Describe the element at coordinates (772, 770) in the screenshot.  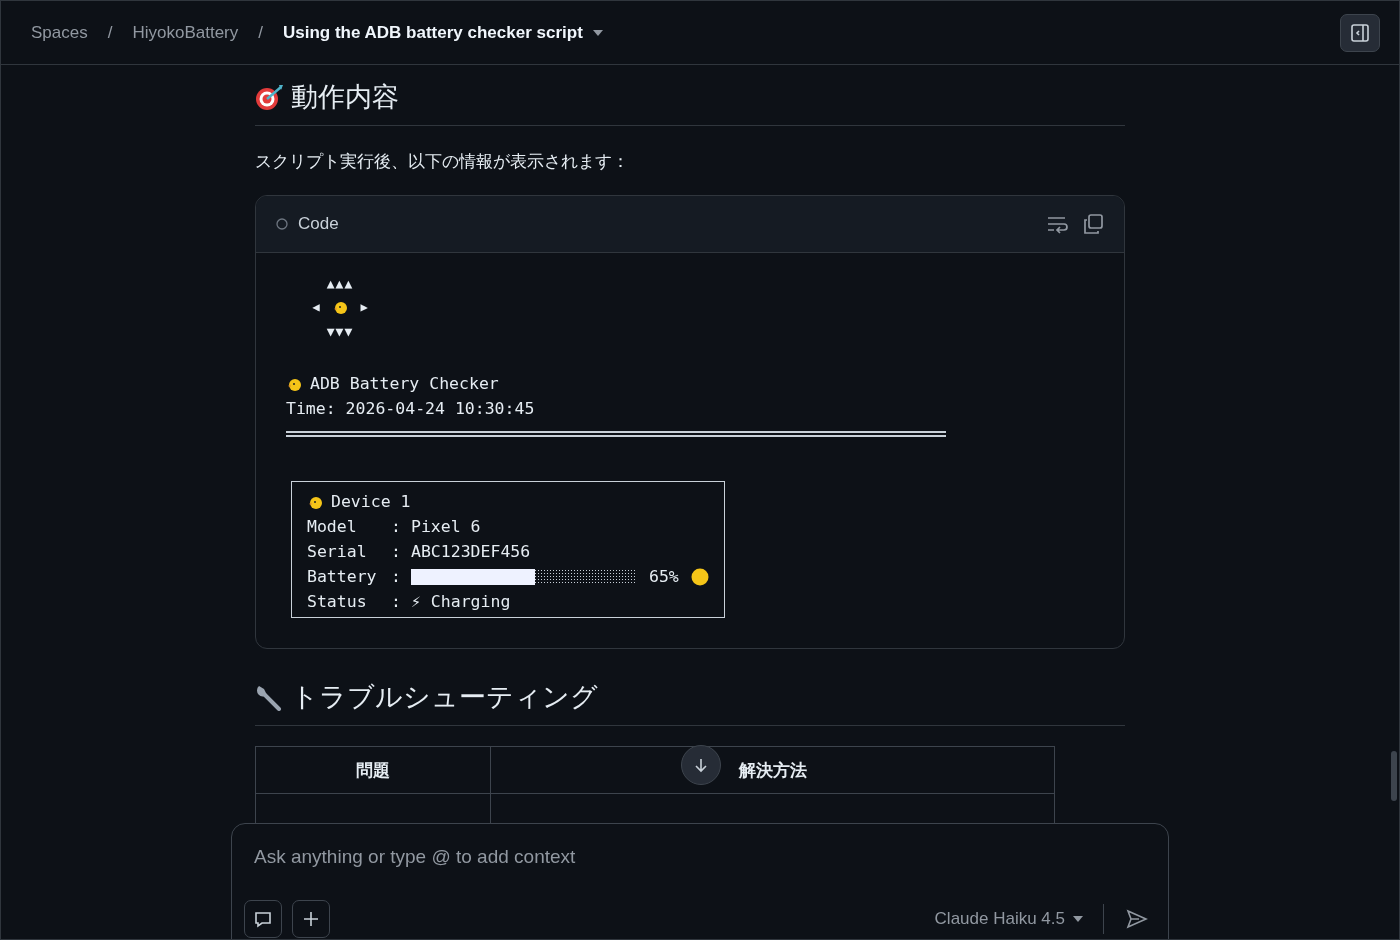
I see `column-header: 解決方法` at that location.